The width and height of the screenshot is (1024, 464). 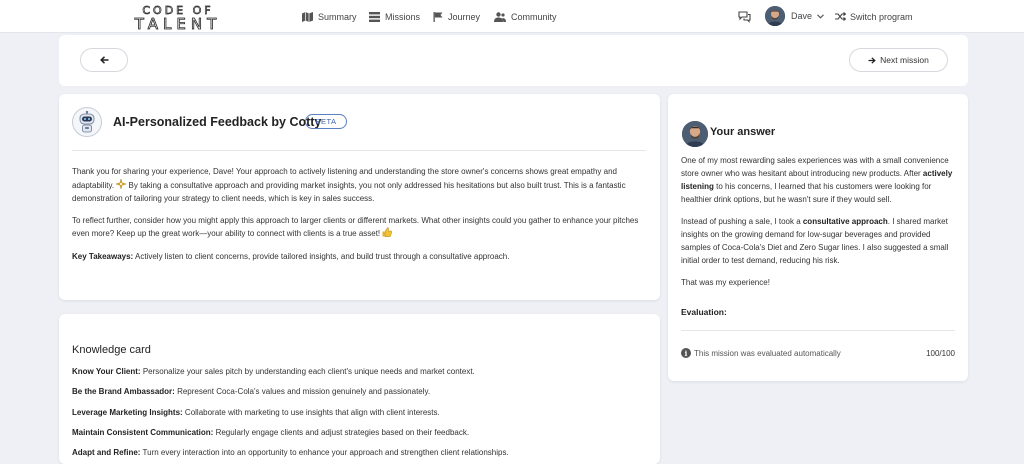 What do you see at coordinates (307, 16) in the screenshot?
I see `map-icon` at bounding box center [307, 16].